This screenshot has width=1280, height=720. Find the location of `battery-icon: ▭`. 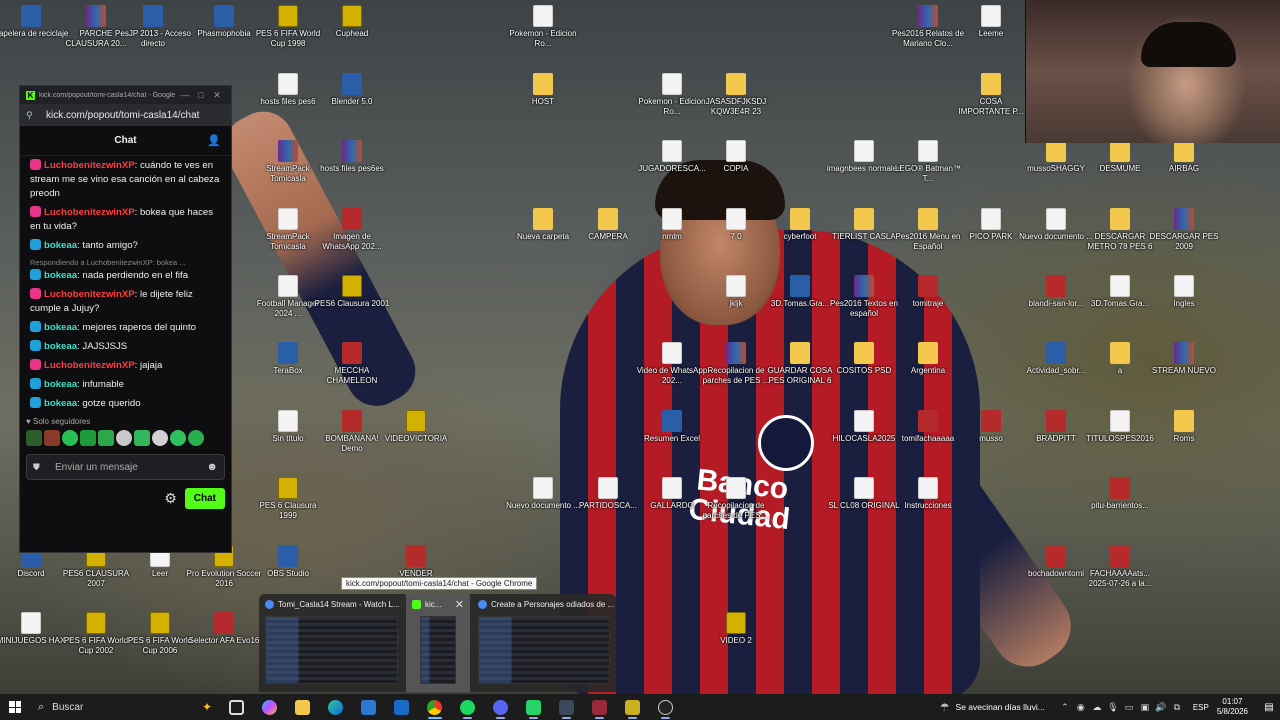

battery-icon: ▭ is located at coordinates (1129, 707).